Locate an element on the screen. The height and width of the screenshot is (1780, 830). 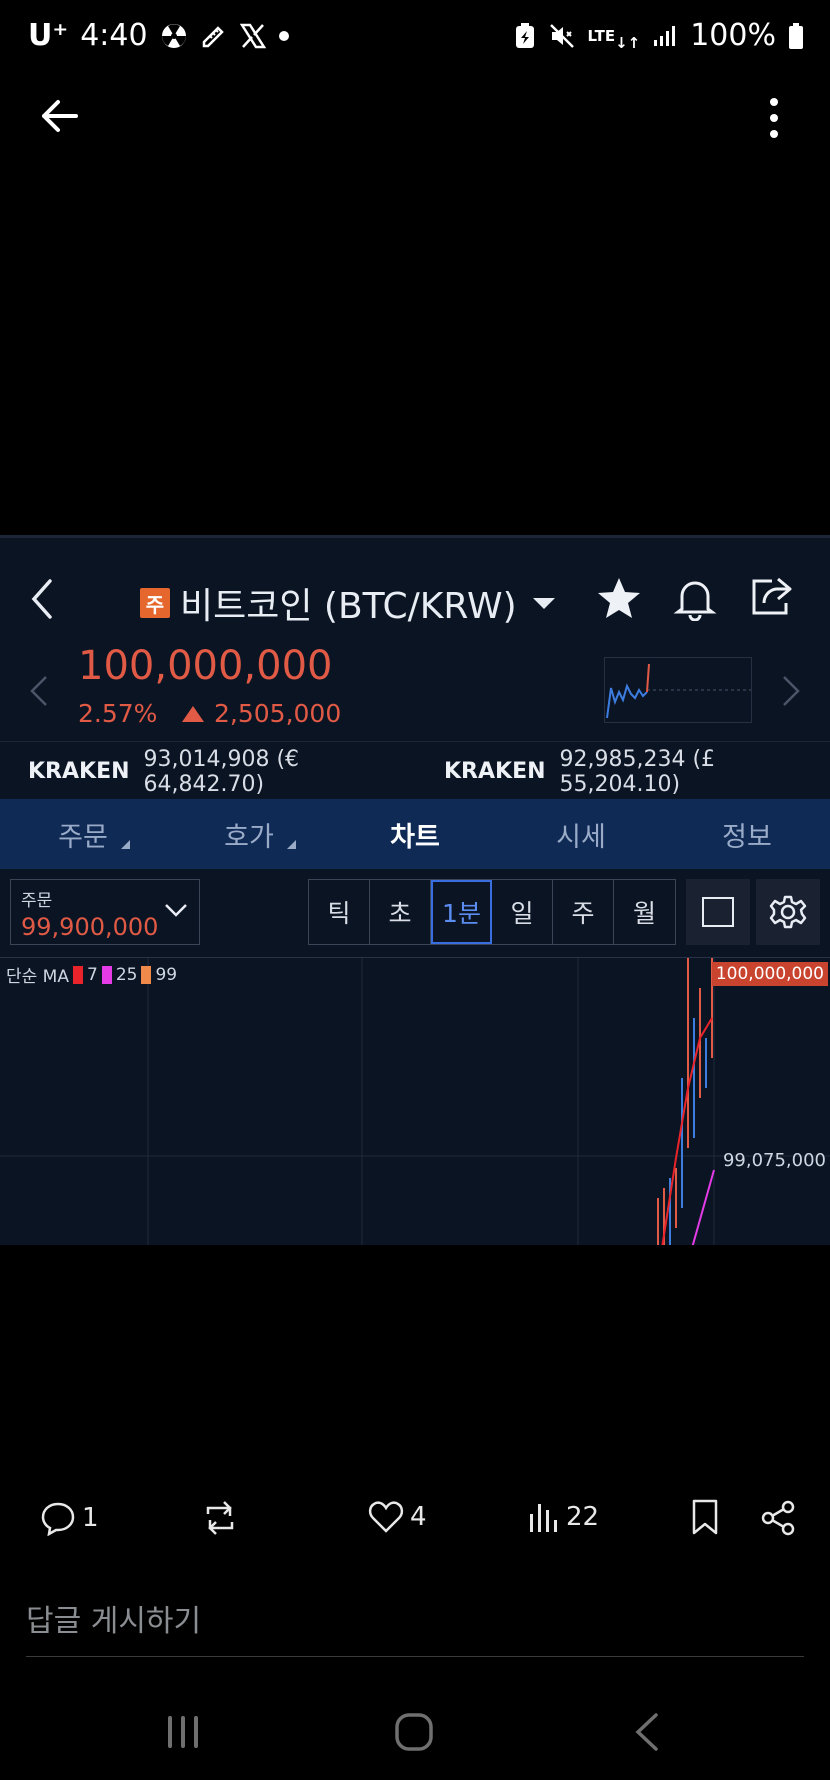
divider is located at coordinates (415, 536).